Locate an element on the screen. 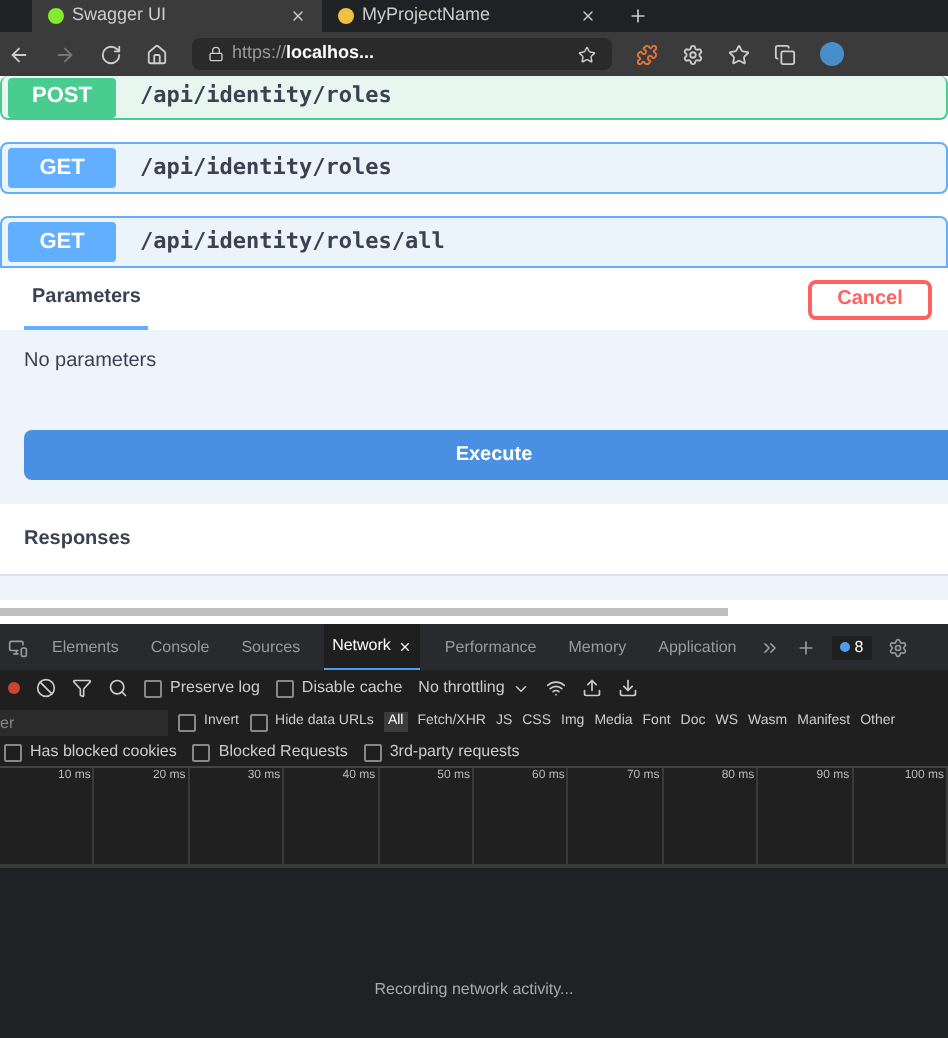 The height and width of the screenshot is (1038, 948). clear-icon is located at coordinates (46, 688).